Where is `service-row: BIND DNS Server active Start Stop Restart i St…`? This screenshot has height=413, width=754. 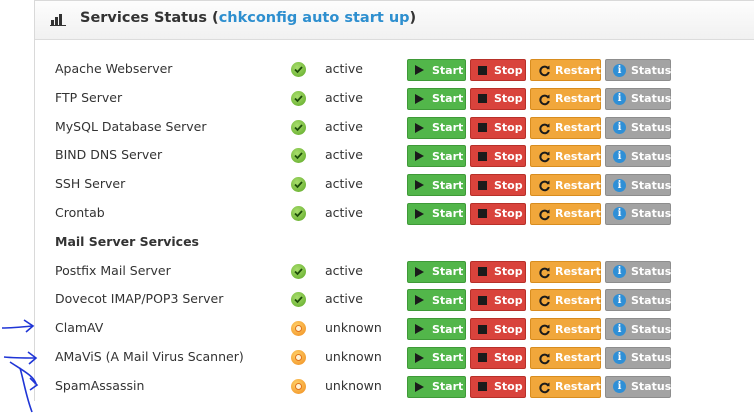
service-row: BIND DNS Server active Start Stop Restart i St… is located at coordinates (394, 155).